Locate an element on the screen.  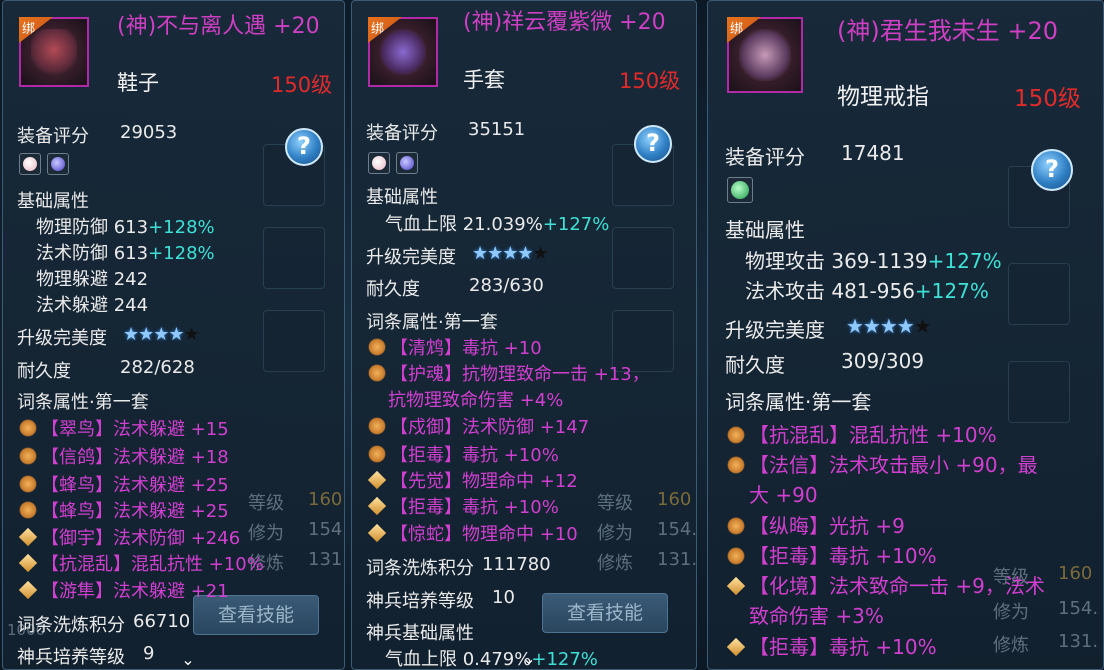
affix-row-continued: 抗物理致命伤害 +4% is located at coordinates (476, 400).